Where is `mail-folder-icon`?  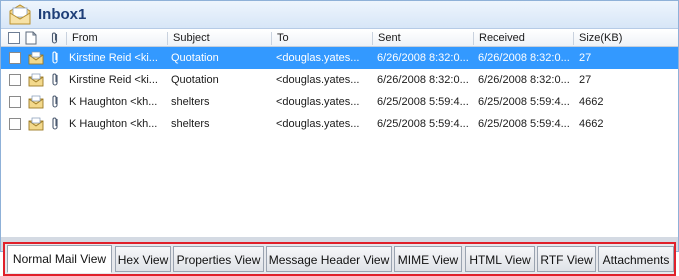
mail-folder-icon is located at coordinates (20, 14).